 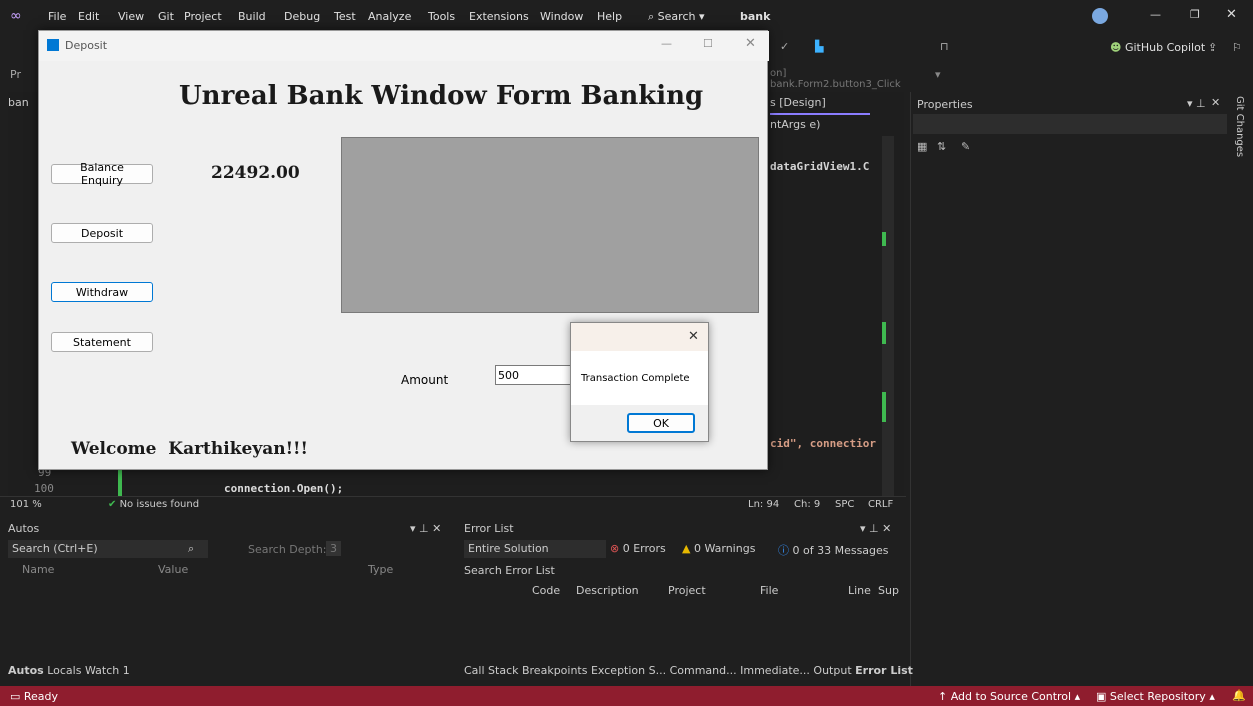 What do you see at coordinates (944, 46) in the screenshot?
I see `bookmark-icon: ⊓` at bounding box center [944, 46].